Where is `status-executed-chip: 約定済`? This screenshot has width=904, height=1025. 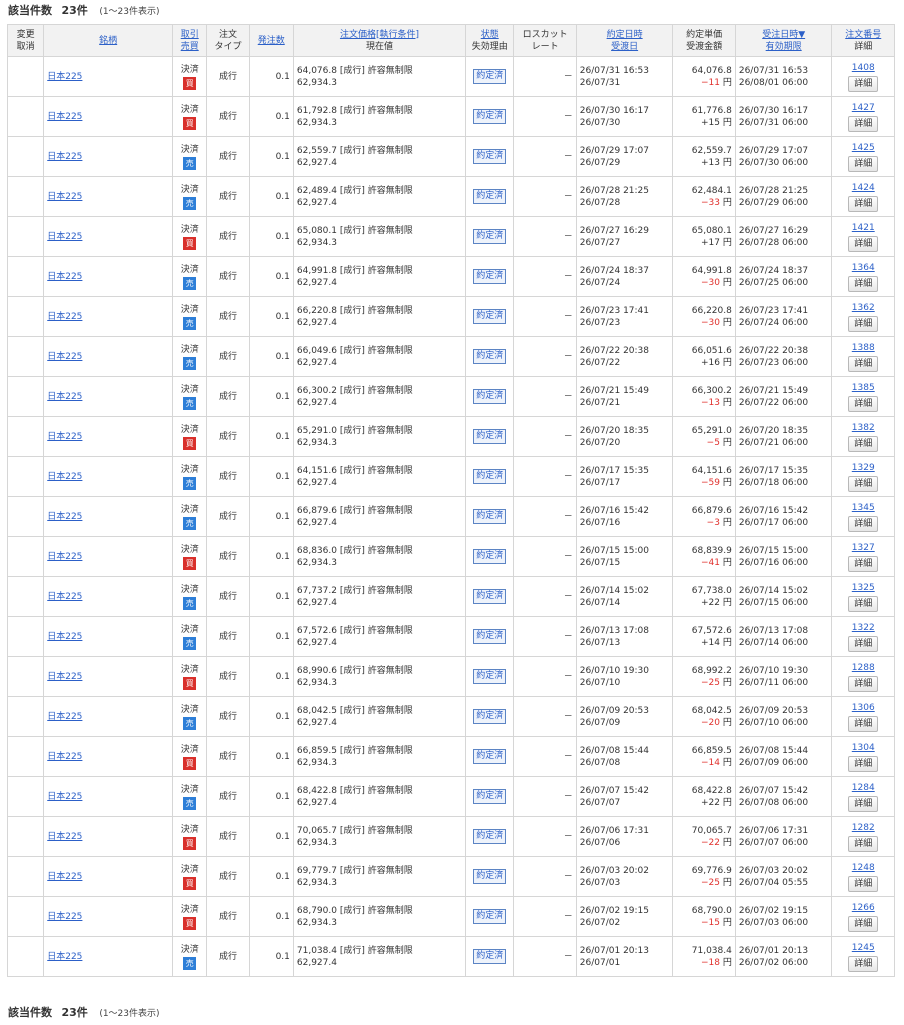
status-executed-chip: 約定済 is located at coordinates (490, 956).